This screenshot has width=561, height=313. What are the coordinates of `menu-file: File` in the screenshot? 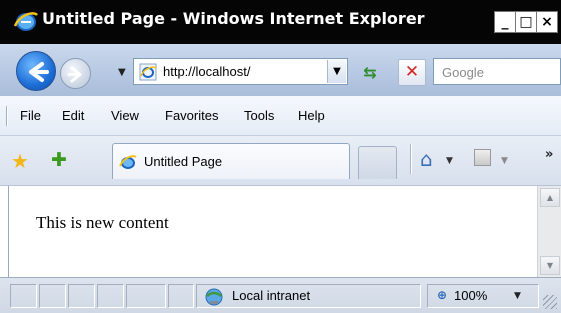 It's located at (30, 115).